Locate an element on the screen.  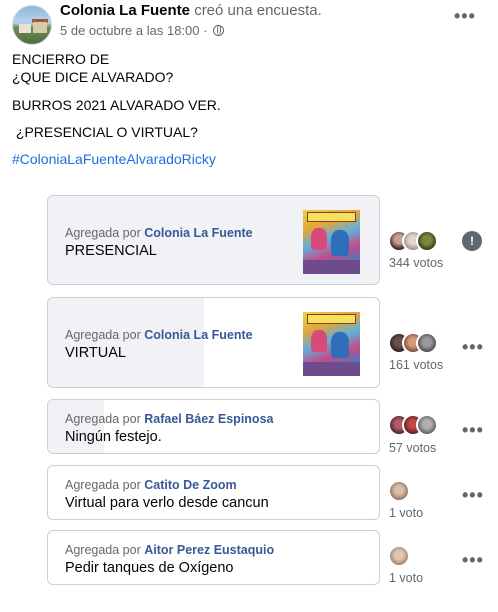
post-text-line: ¿QUE DICE ALVARADO? is located at coordinates (93, 77).